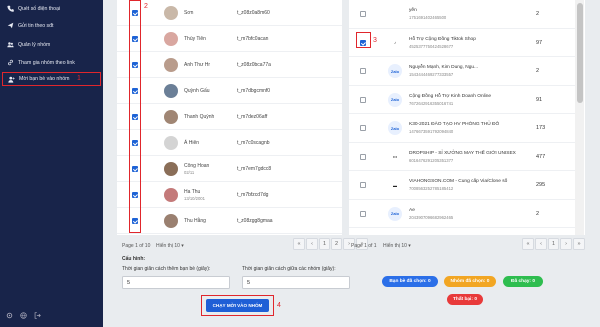 This screenshot has height=327, width=600. What do you see at coordinates (462, 214) in the screenshot?
I see `table-row: Zalo Ae 2043907096682962465 2` at bounding box center [462, 214].